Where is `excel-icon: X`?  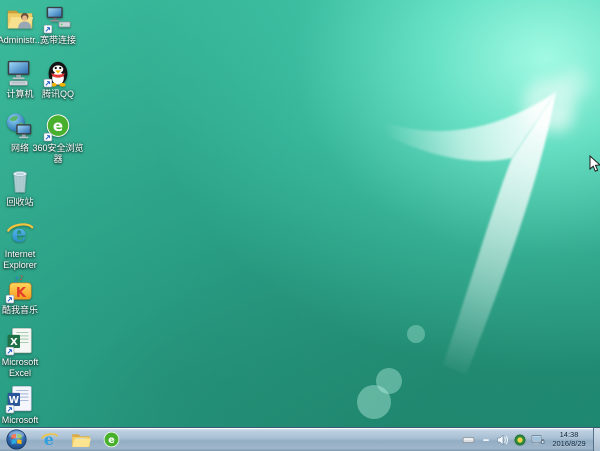
excel-icon: X is located at coordinates (20, 341).